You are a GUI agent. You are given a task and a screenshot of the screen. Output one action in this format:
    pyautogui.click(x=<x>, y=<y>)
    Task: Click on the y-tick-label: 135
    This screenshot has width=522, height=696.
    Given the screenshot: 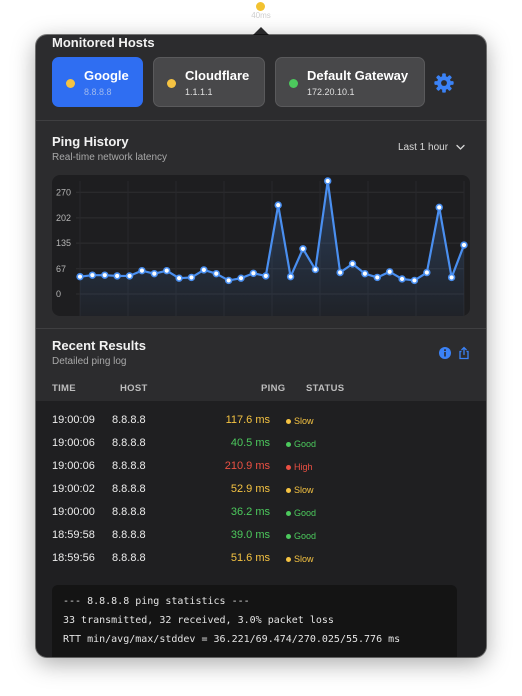 What is the action you would take?
    pyautogui.click(x=63, y=243)
    